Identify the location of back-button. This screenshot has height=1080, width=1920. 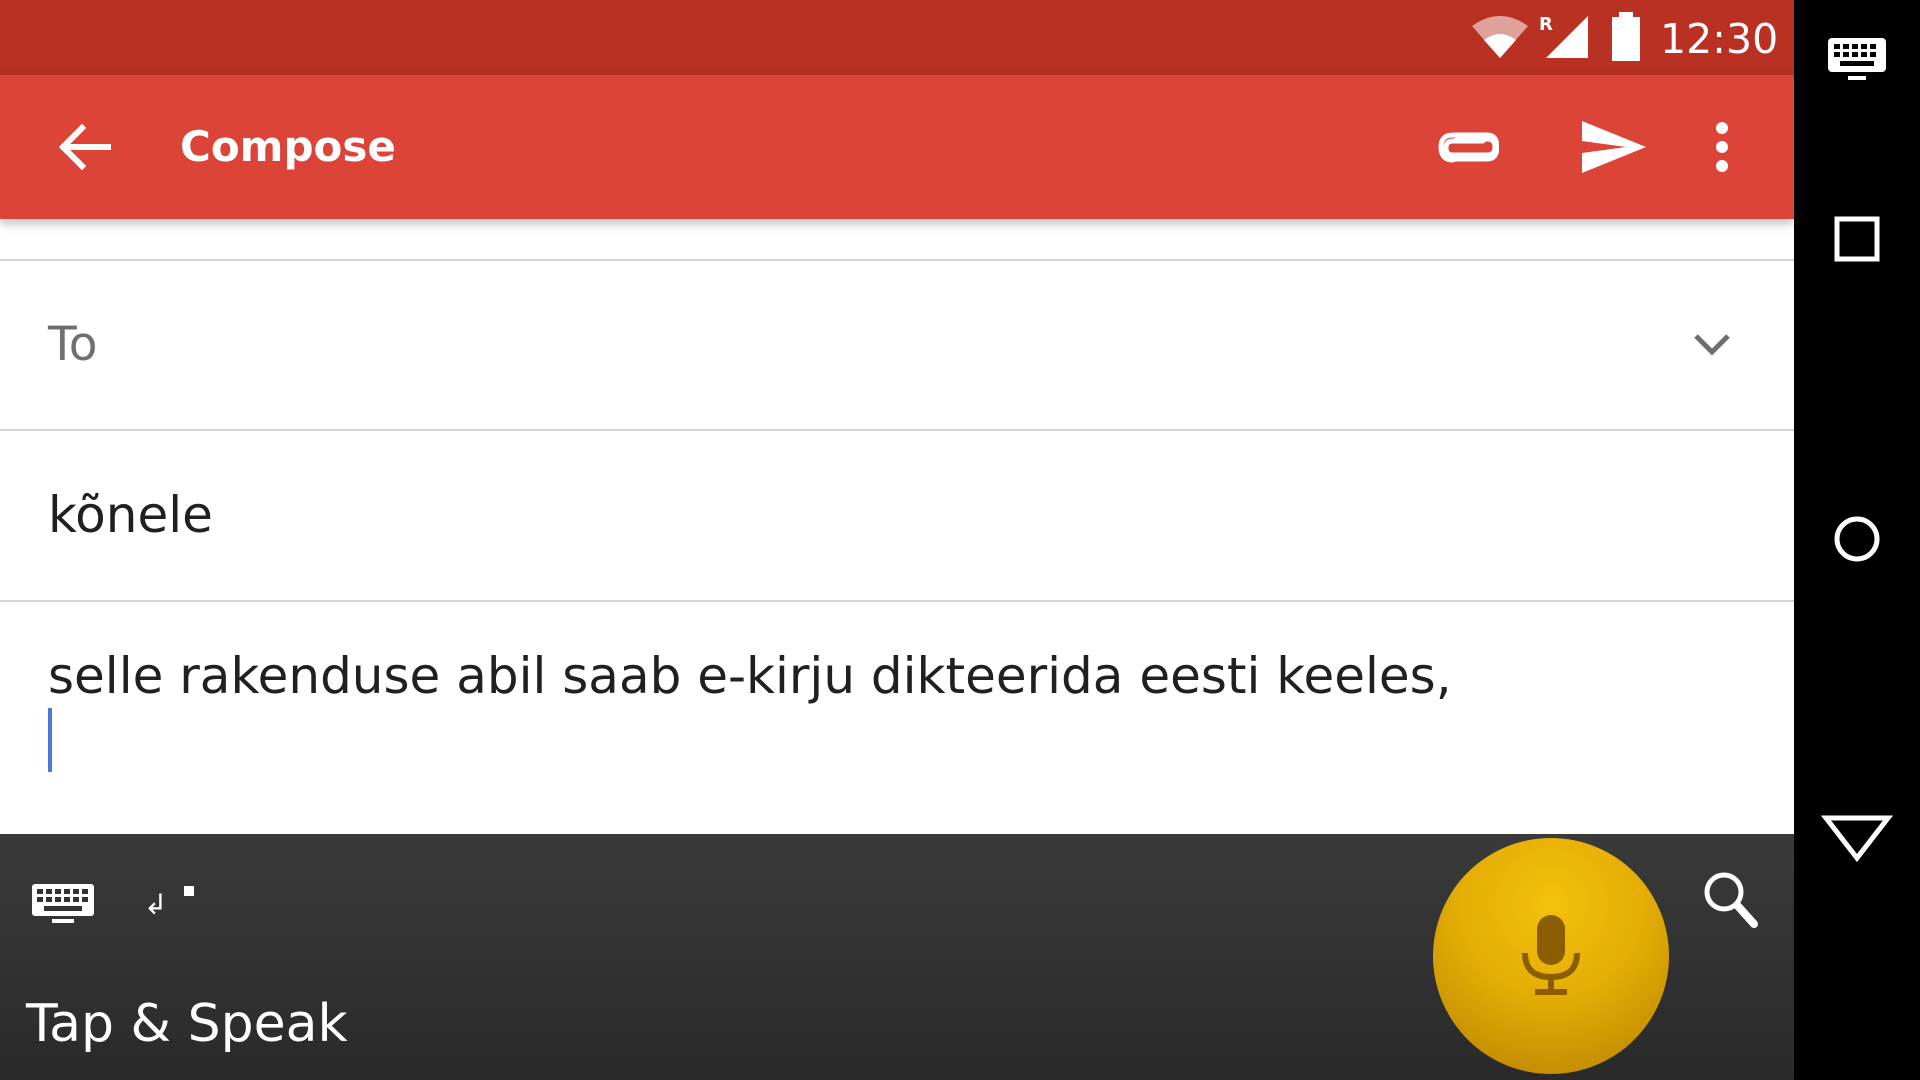
(85, 147).